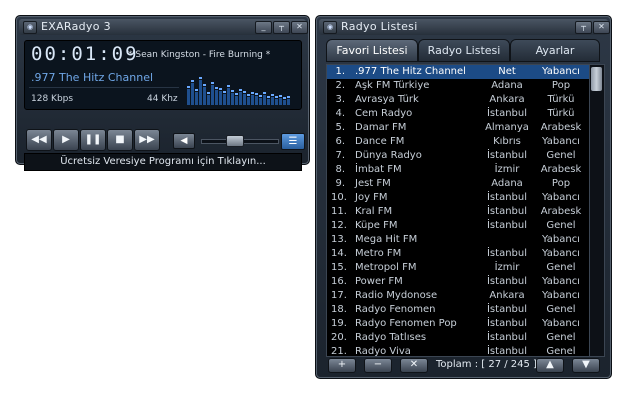 This screenshot has width=630, height=400. I want to click on volume-knob, so click(235, 141).